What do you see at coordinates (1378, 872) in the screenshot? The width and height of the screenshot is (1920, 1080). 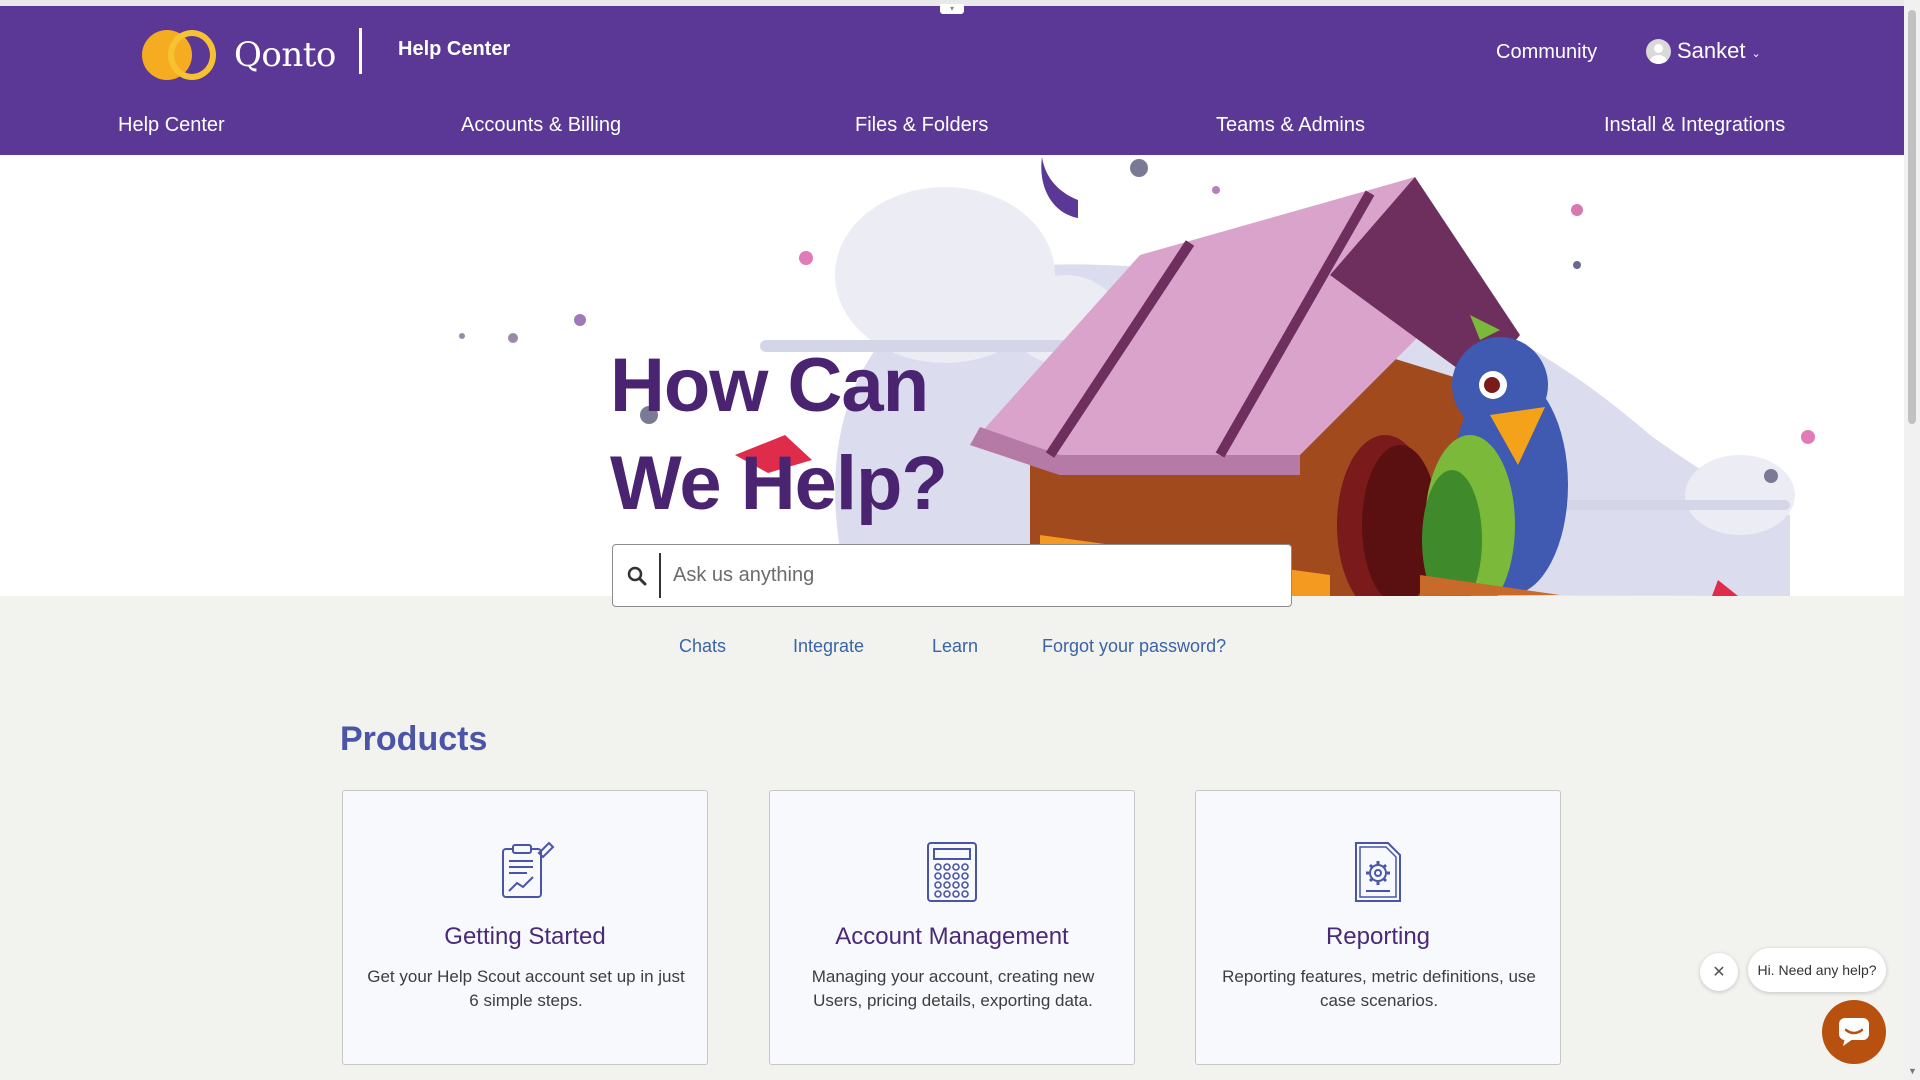 I see `document-gear-icon` at bounding box center [1378, 872].